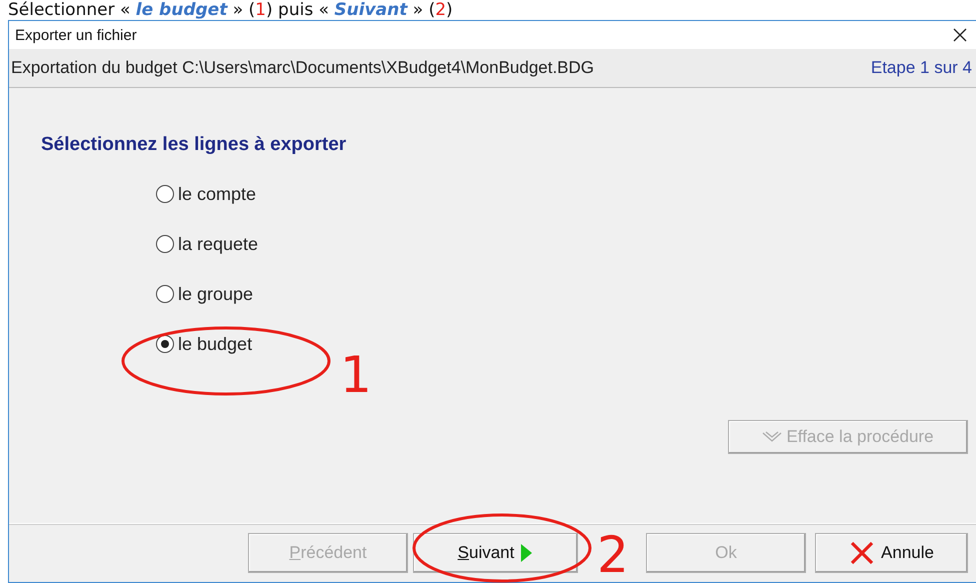 This screenshot has height=583, width=976. I want to click on export-path: Exportation du budget C:\Users\marc\Documents\XBudget4\MonBudget.BDG, so click(302, 68).